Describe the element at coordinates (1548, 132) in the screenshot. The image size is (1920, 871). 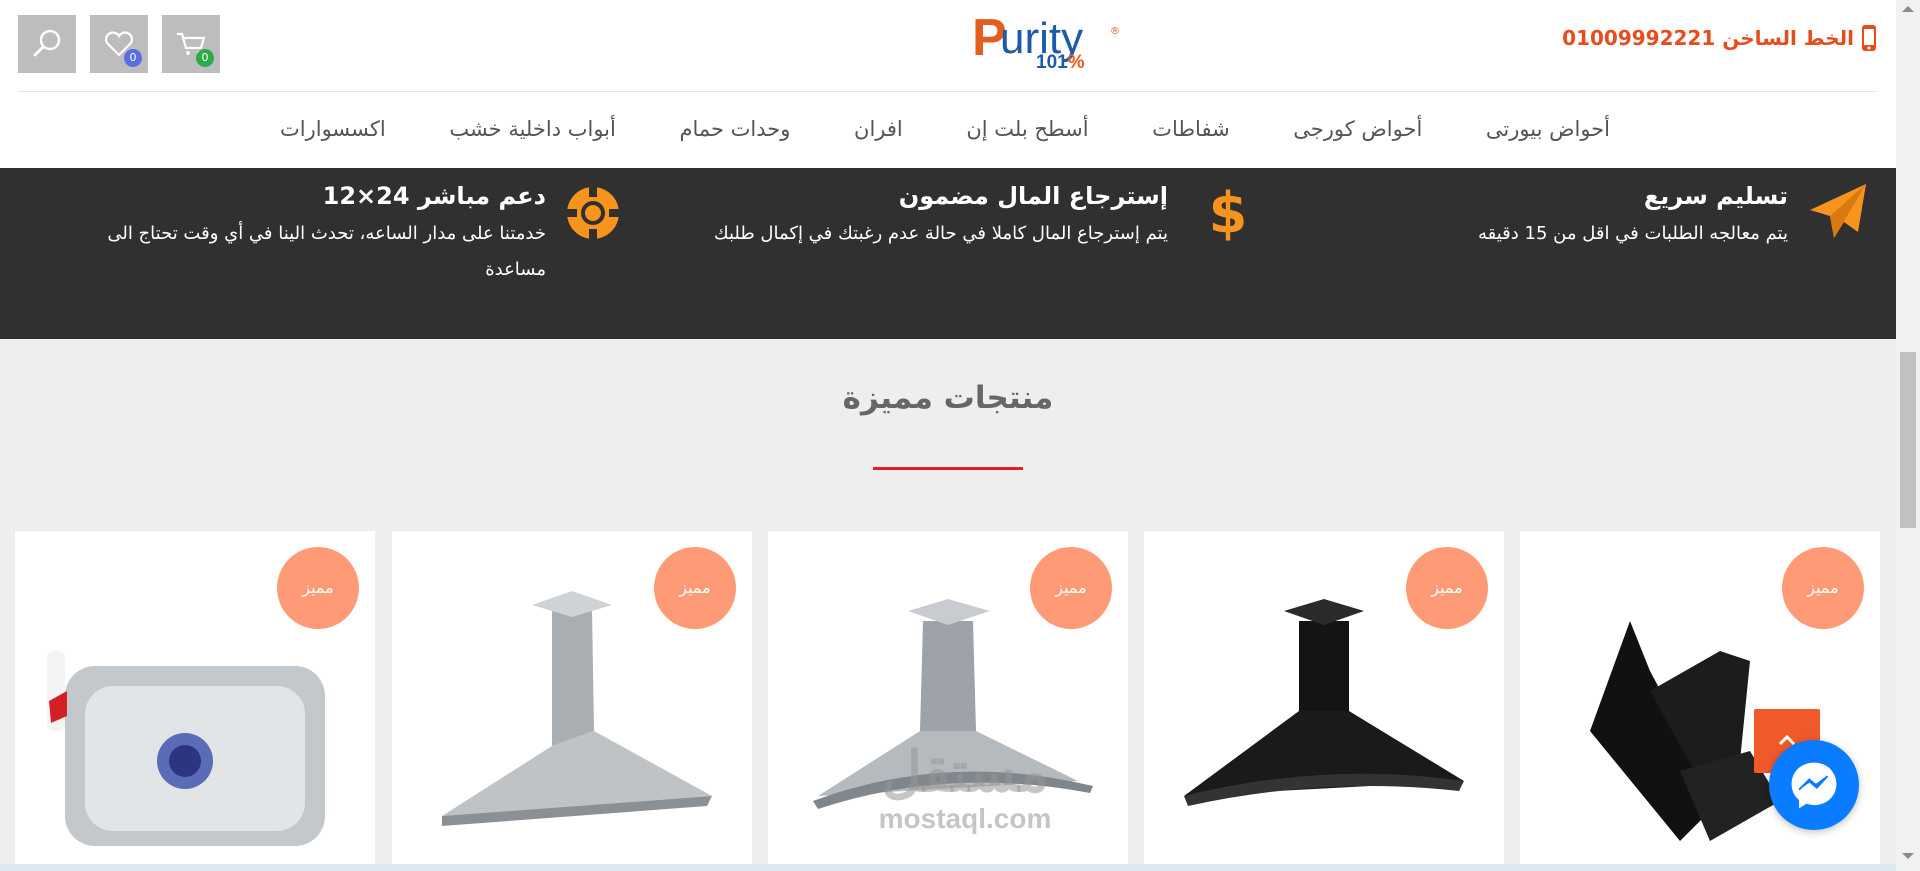
I see `nav-item-purity-sinks: أحواض بيورتى` at that location.